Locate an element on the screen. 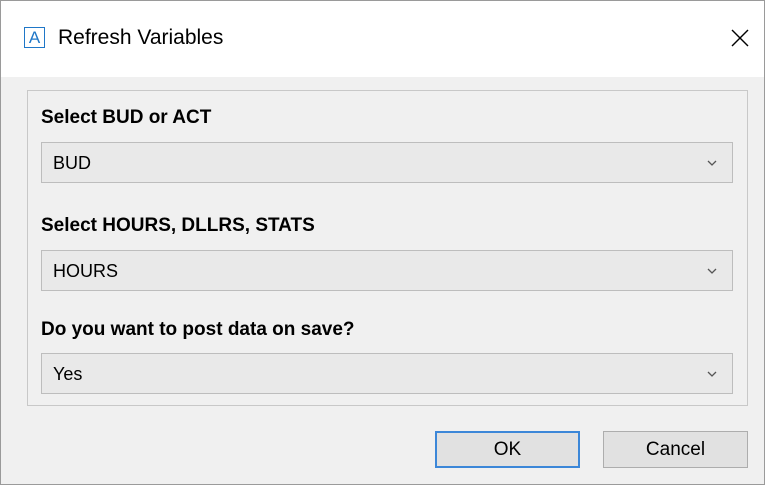  close-button is located at coordinates (740, 38).